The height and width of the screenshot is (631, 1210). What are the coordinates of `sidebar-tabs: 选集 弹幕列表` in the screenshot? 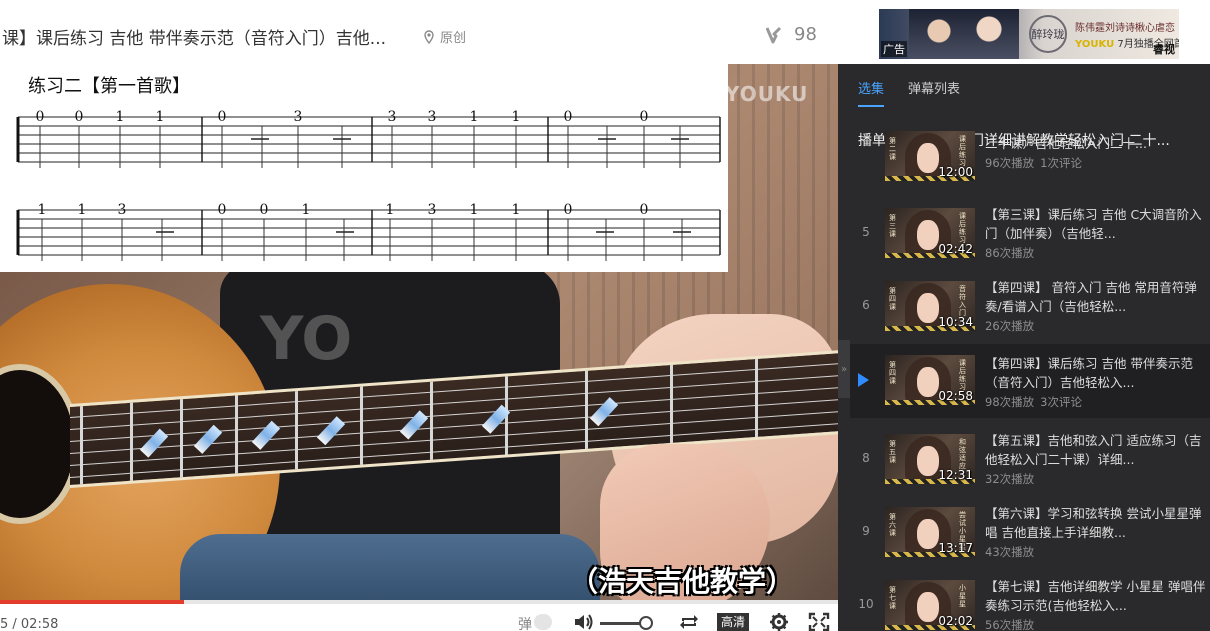 It's located at (909, 92).